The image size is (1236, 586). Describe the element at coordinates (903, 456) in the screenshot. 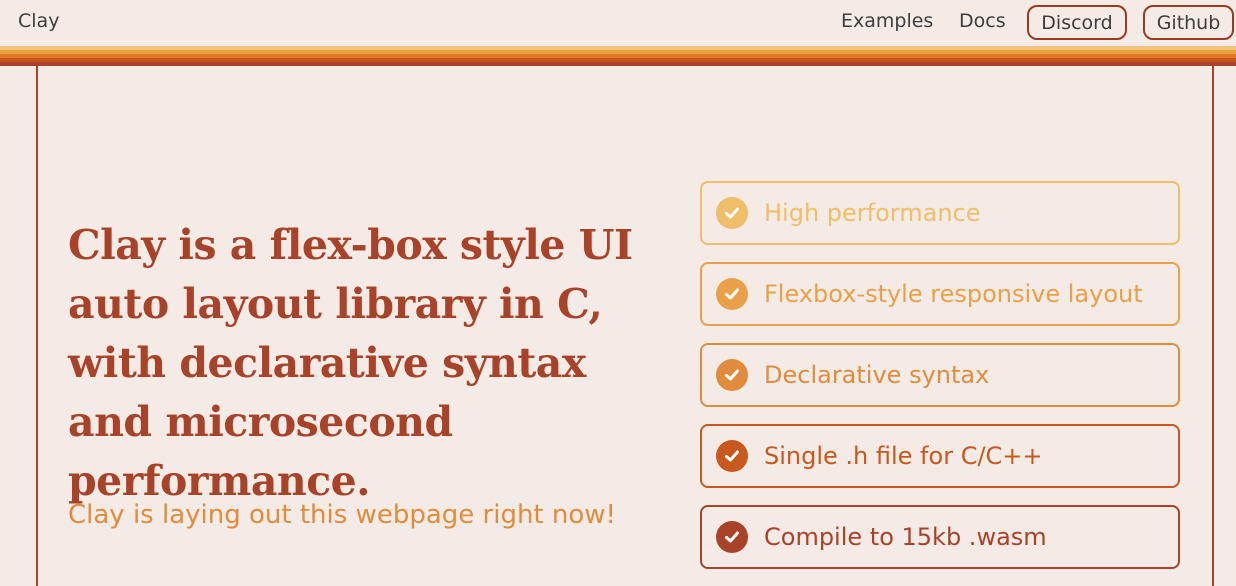

I see `feature-label: Single .h file for C/C++` at that location.